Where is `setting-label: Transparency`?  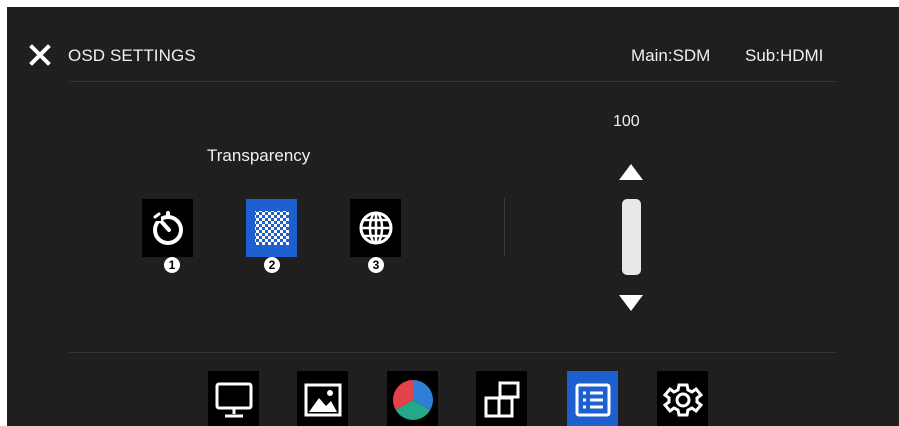 setting-label: Transparency is located at coordinates (259, 155).